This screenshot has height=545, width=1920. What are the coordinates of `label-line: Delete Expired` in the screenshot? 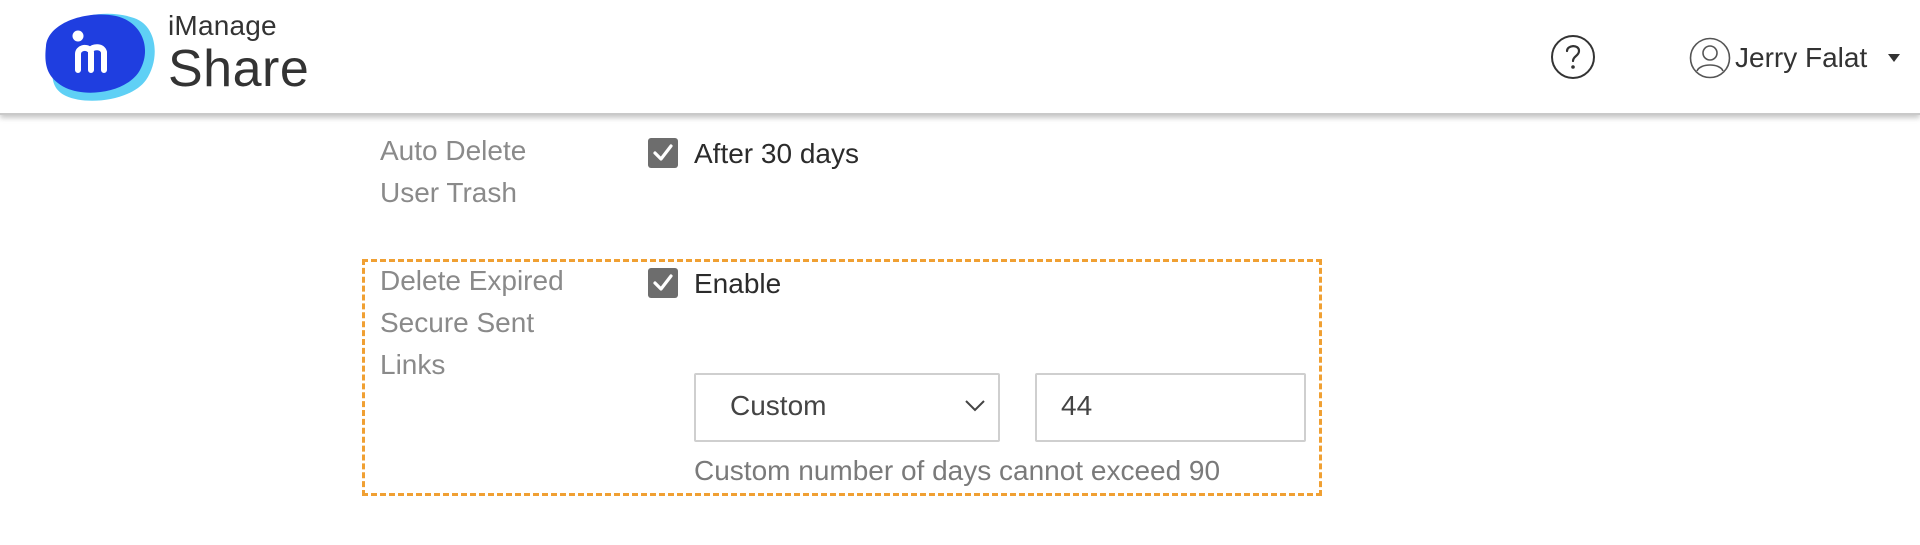 It's located at (472, 280).